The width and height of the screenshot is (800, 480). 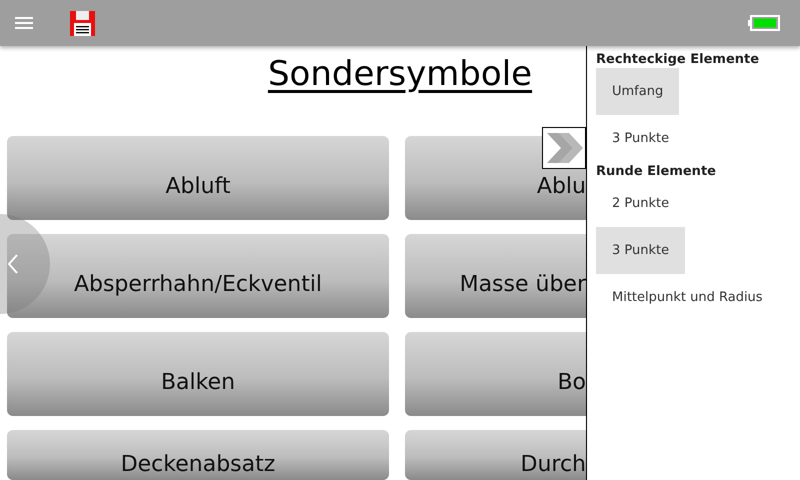 What do you see at coordinates (400, 74) in the screenshot?
I see `page-title: Sondersymbole` at bounding box center [400, 74].